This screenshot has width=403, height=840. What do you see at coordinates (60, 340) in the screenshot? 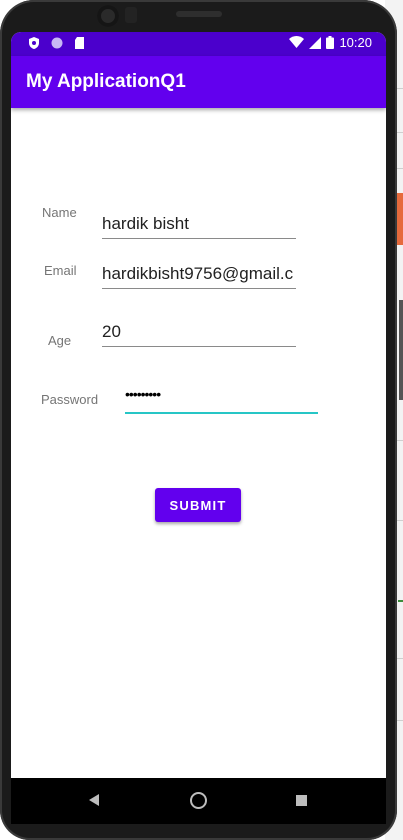
I see `age-label: Age` at bounding box center [60, 340].